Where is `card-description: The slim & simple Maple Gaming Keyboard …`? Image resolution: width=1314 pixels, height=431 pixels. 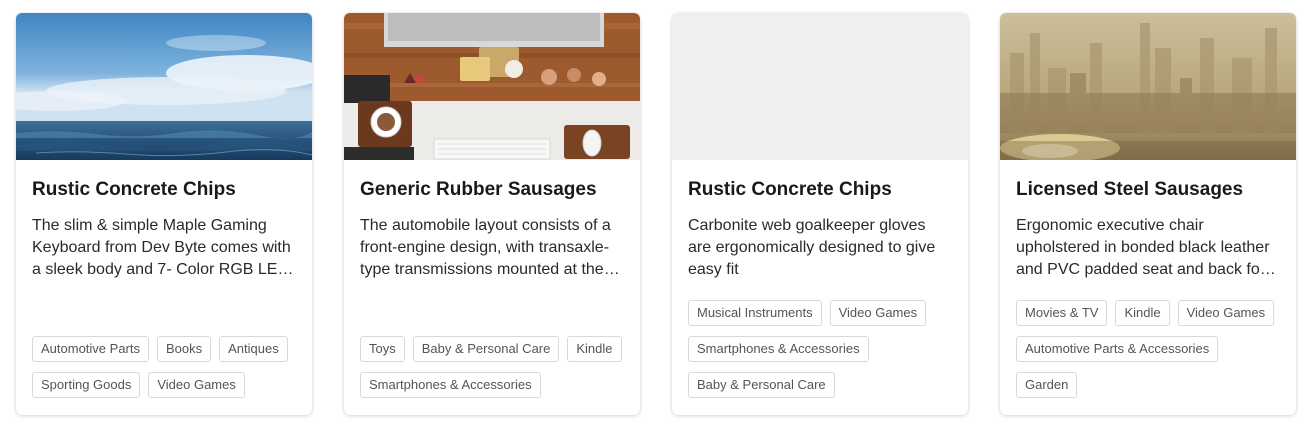
card-description: The slim & simple Maple Gaming Keyboard … is located at coordinates (161, 247).